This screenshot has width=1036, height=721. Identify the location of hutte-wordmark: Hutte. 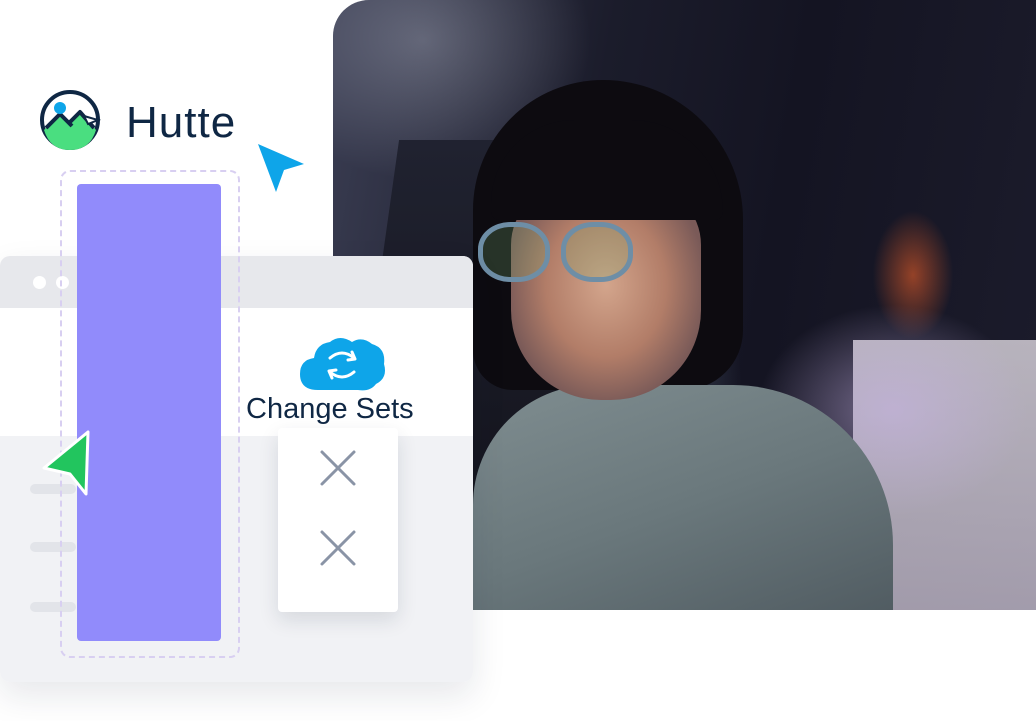
(181, 122).